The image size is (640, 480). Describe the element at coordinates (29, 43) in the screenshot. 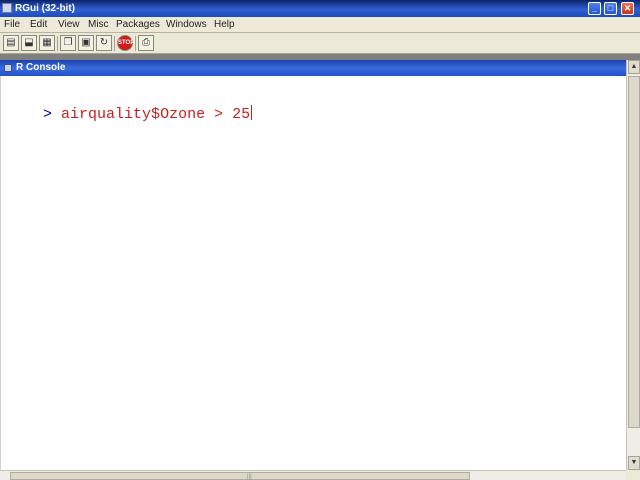

I see `load-workspace-icon: ⬓` at that location.